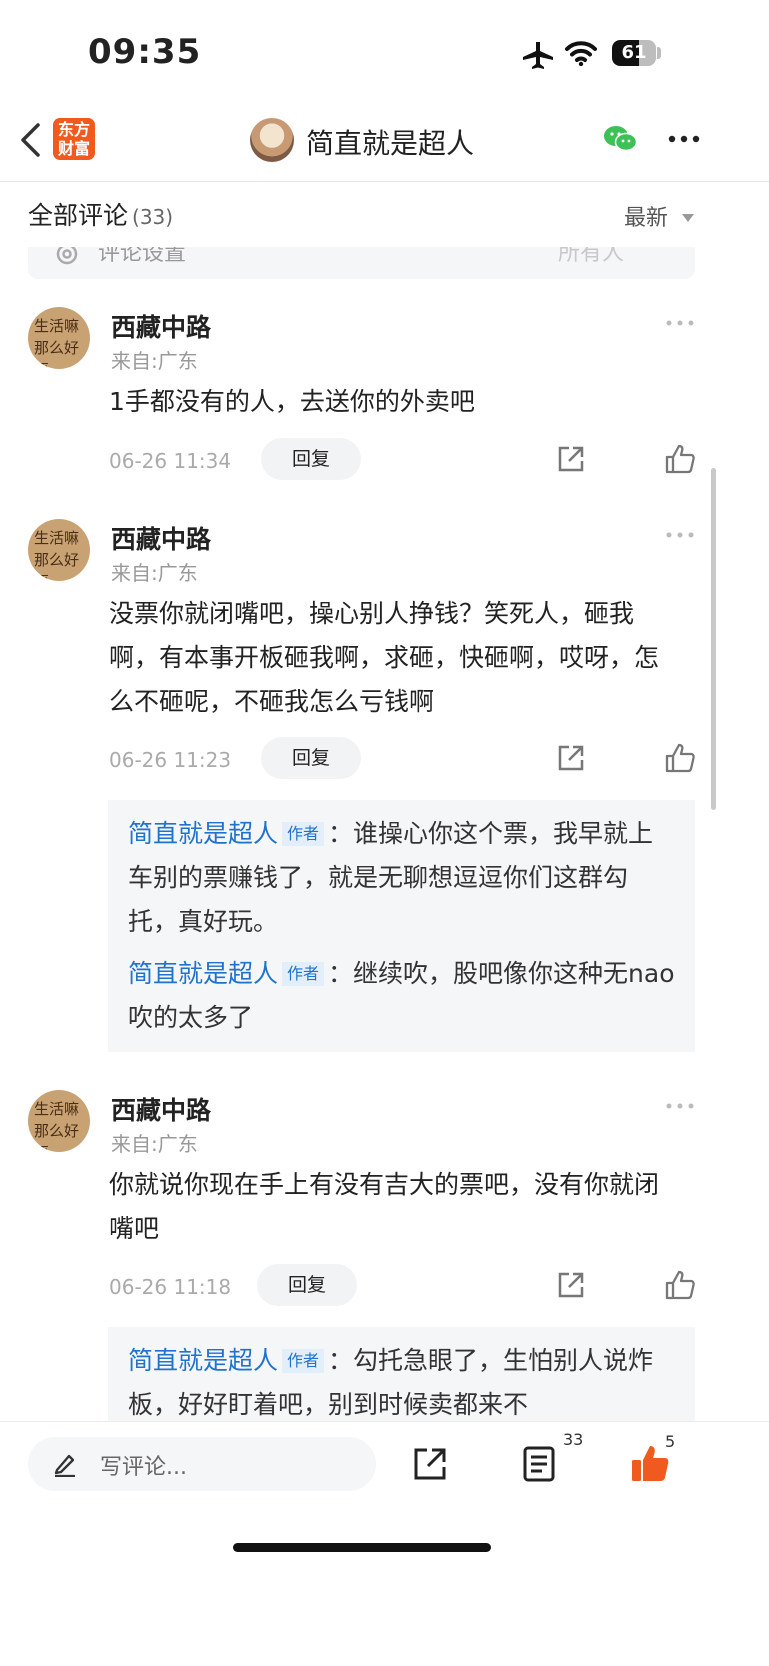 The height and width of the screenshot is (1666, 769). Describe the element at coordinates (73, 148) in the screenshot. I see `logo-line2: 财富` at that location.